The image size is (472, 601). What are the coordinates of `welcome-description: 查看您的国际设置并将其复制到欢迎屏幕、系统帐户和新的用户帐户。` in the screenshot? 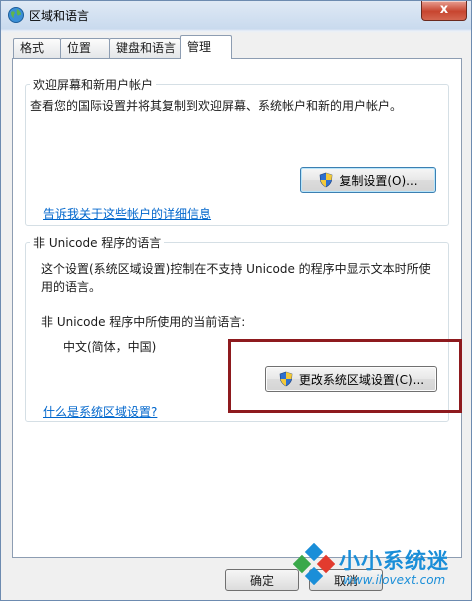 It's located at (216, 106).